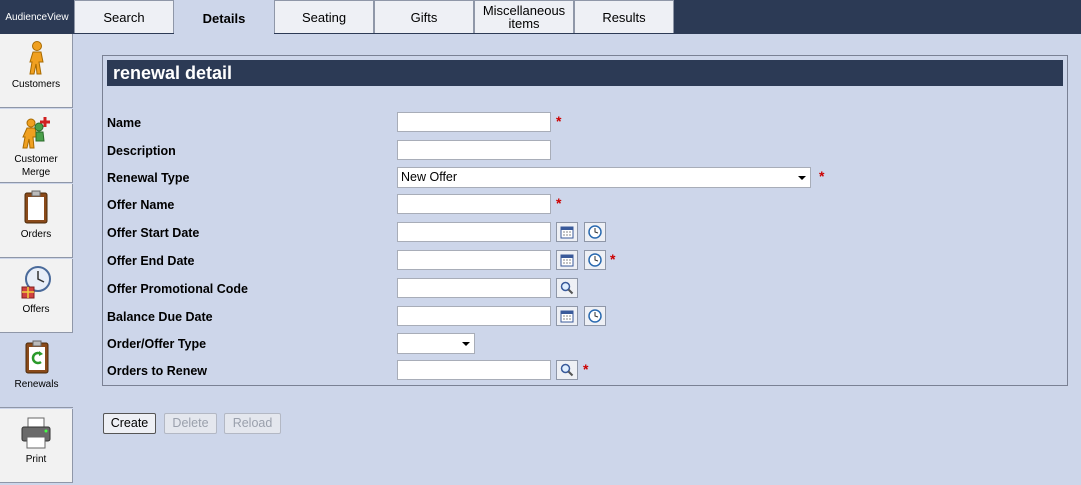 The image size is (1081, 485). What do you see at coordinates (177, 289) in the screenshot?
I see `offer-promotional-code-label: Offer Promotional Code` at bounding box center [177, 289].